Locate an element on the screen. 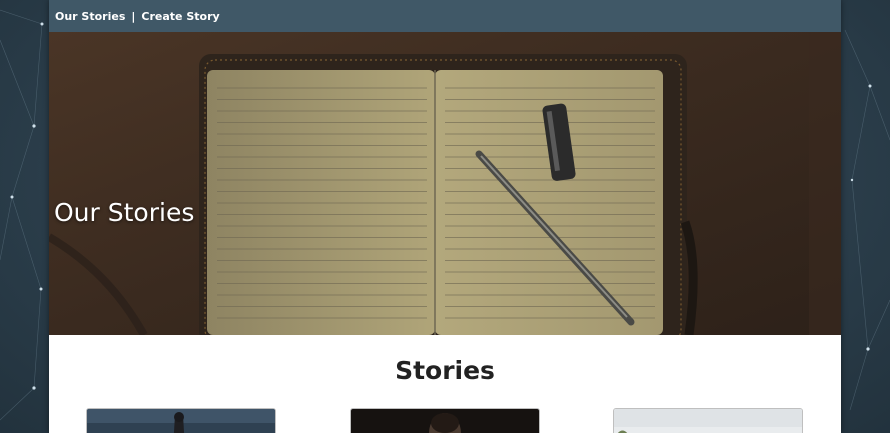 The height and width of the screenshot is (433, 890). top-navbar: Our Stories | Create Story is located at coordinates (445, 16).